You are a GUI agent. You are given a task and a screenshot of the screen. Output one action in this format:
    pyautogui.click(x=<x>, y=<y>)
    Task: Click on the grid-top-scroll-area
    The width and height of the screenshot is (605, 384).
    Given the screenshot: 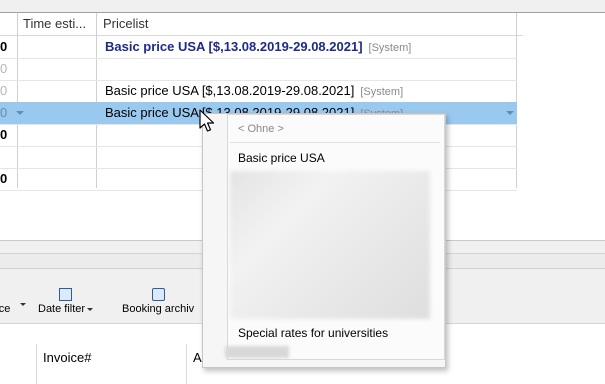 What is the action you would take?
    pyautogui.click(x=302, y=6)
    